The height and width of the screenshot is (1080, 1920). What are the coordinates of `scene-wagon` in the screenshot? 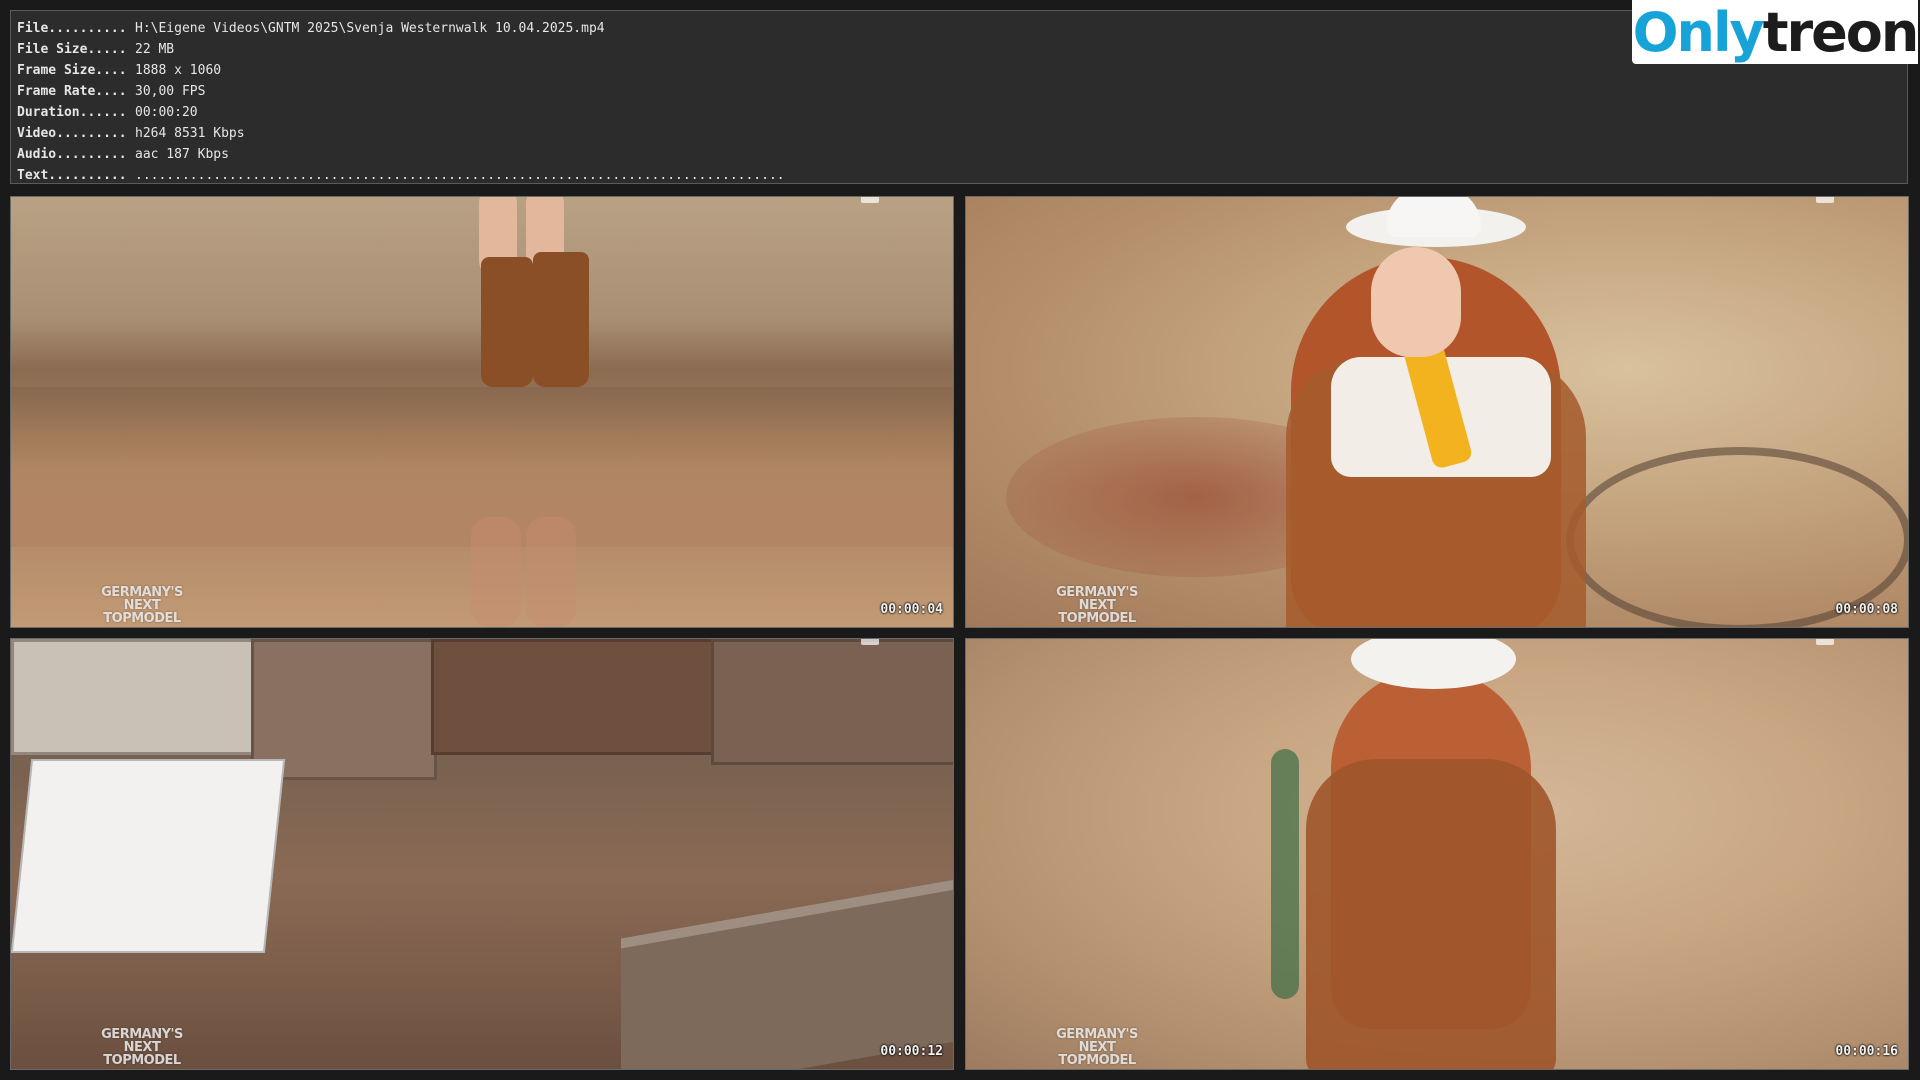 It's located at (1737, 537).